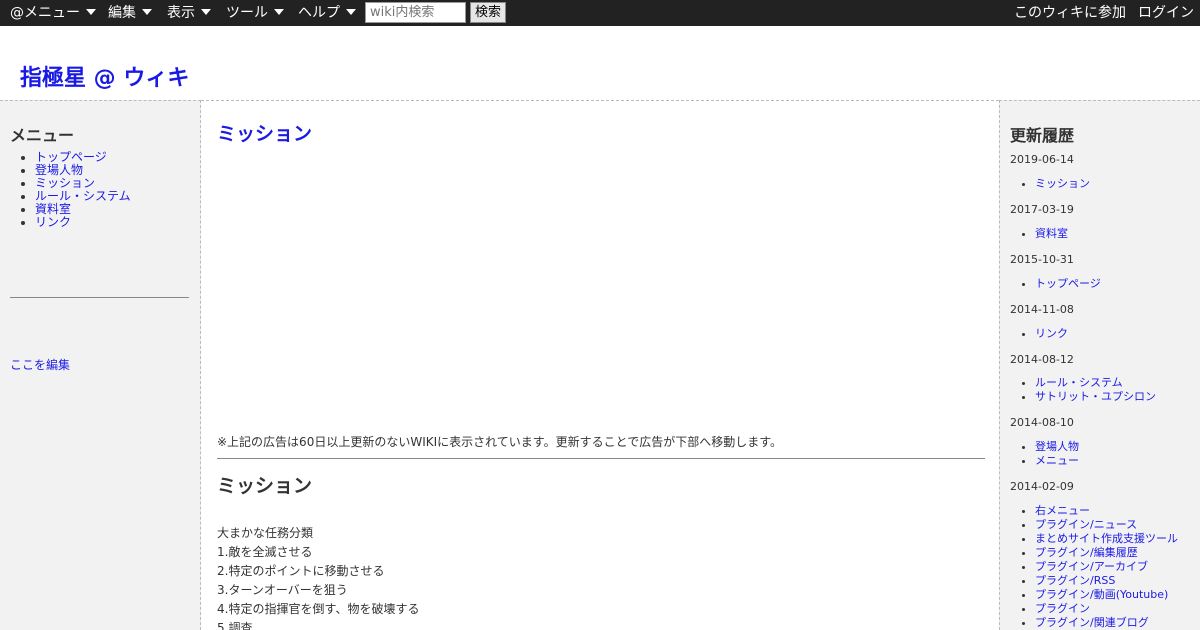 The width and height of the screenshot is (1200, 630). What do you see at coordinates (1042, 159) in the screenshot?
I see `history-date: 2019-06-14` at bounding box center [1042, 159].